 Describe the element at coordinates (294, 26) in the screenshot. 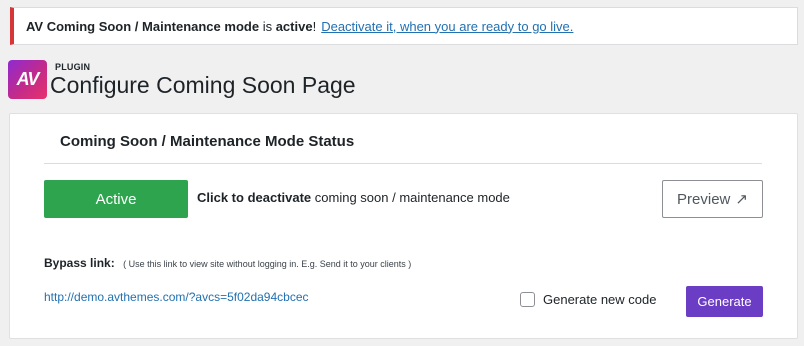

I see `notice-state: active` at that location.